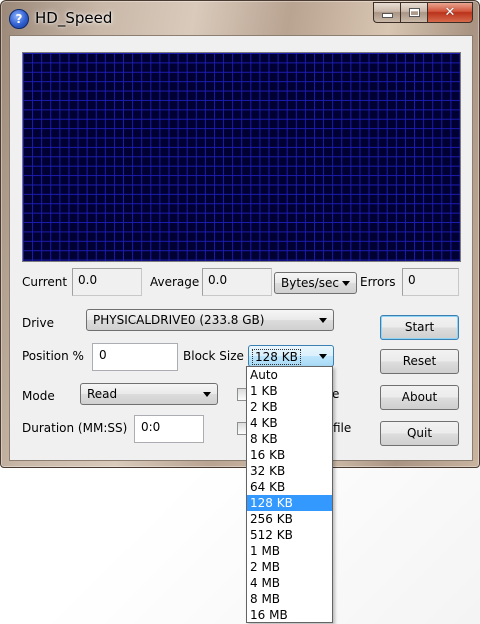 This screenshot has width=480, height=624. What do you see at coordinates (289, 599) in the screenshot?
I see `block-size-option: 8 MB` at bounding box center [289, 599].